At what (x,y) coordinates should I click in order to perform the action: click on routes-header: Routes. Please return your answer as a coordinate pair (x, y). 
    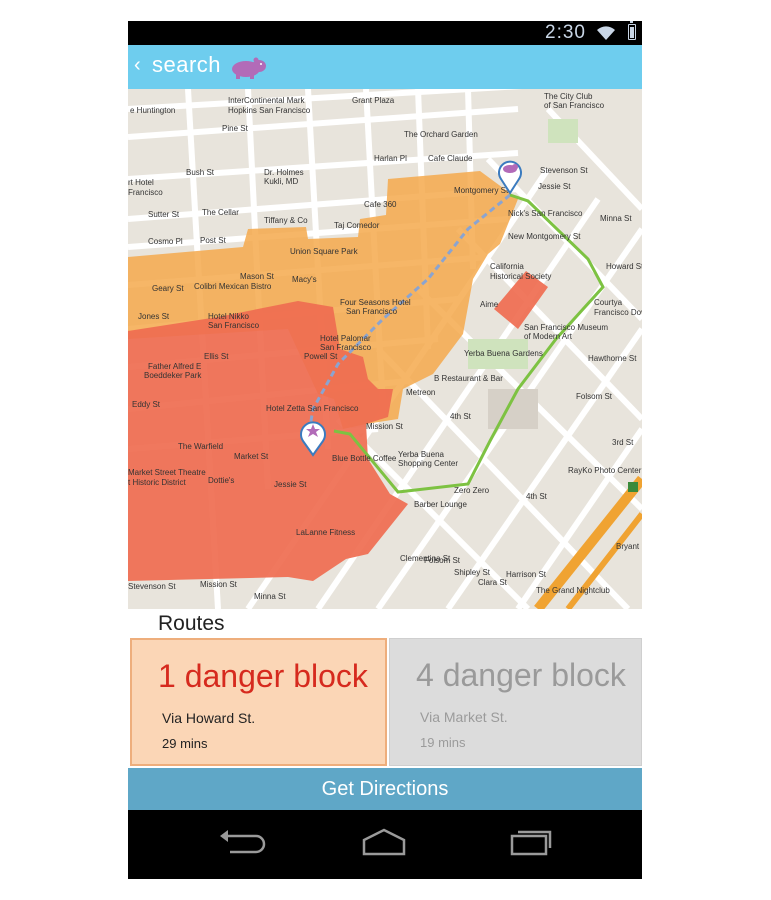
    Looking at the image, I should click on (385, 623).